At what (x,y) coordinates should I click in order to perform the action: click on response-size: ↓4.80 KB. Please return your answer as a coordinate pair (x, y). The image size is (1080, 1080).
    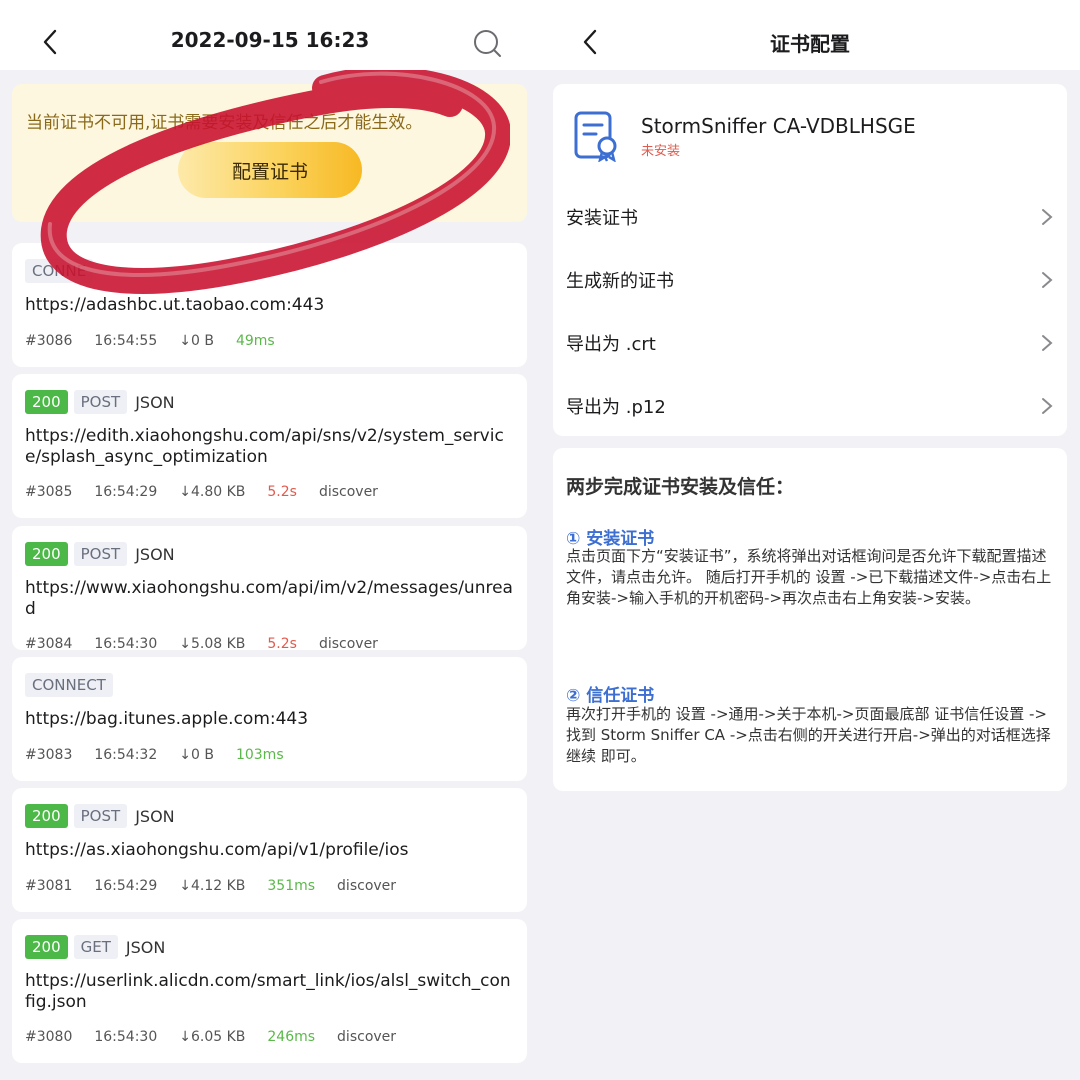
    Looking at the image, I should click on (212, 492).